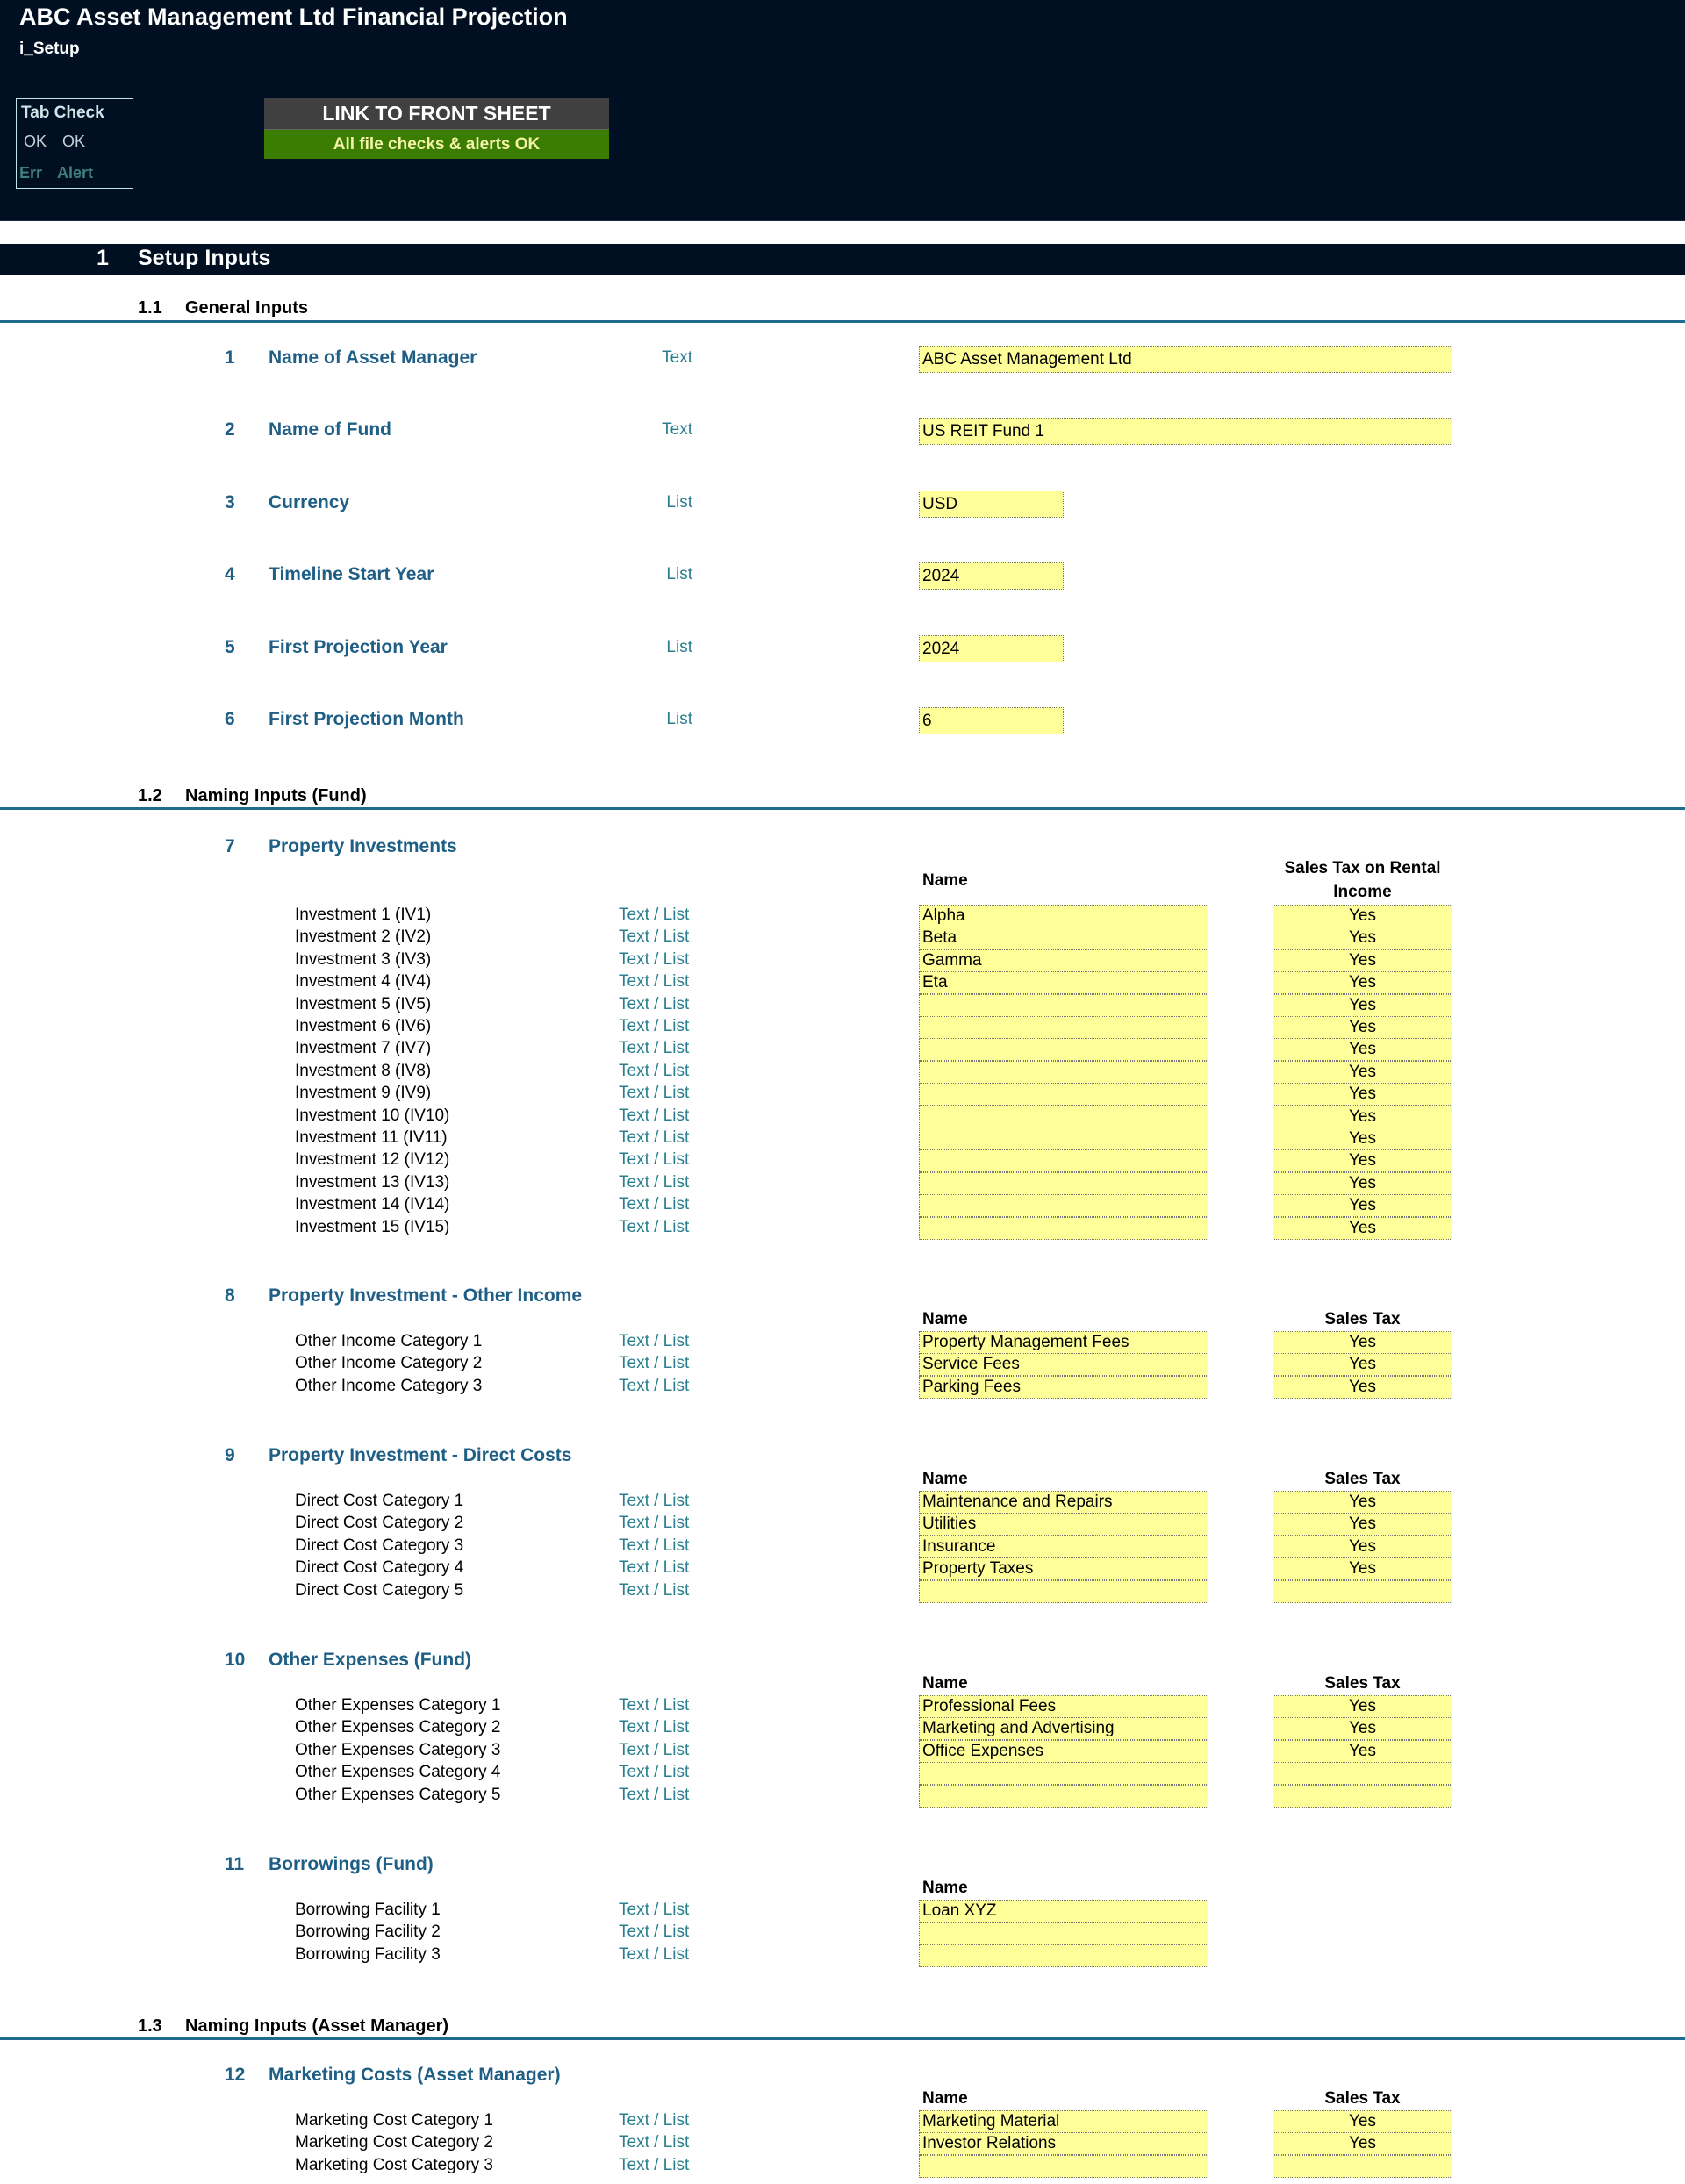 This screenshot has height=2184, width=1685. Describe the element at coordinates (1362, 868) in the screenshot. I see `tax-column-header: Sales Tax on Rental` at that location.